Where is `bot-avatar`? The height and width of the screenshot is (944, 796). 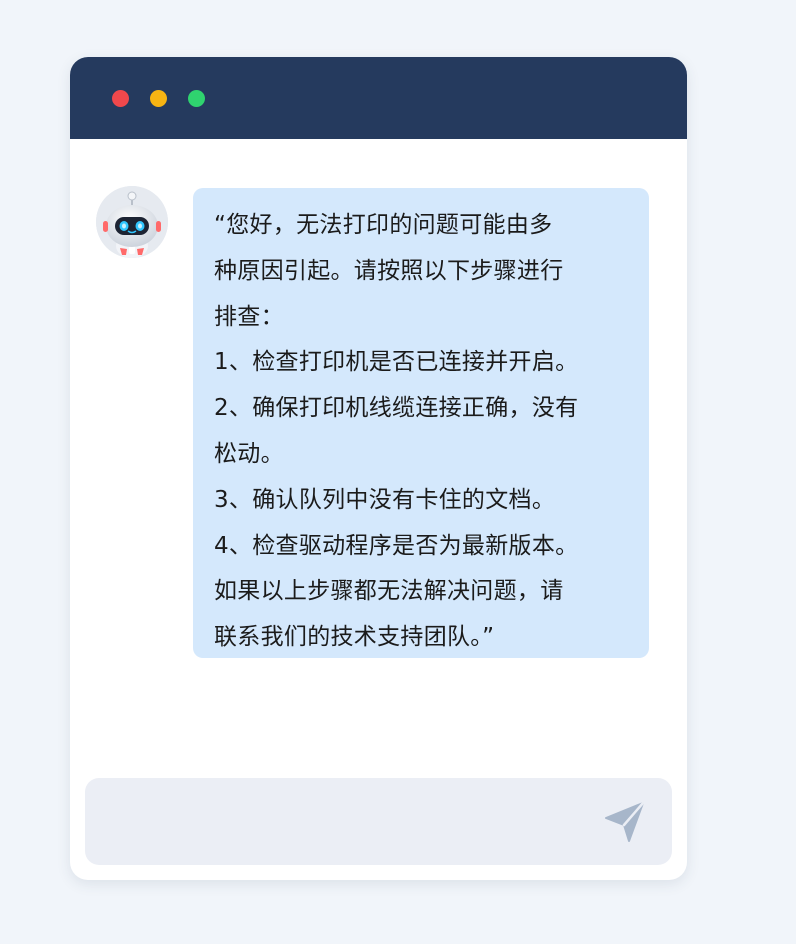
bot-avatar is located at coordinates (132, 222).